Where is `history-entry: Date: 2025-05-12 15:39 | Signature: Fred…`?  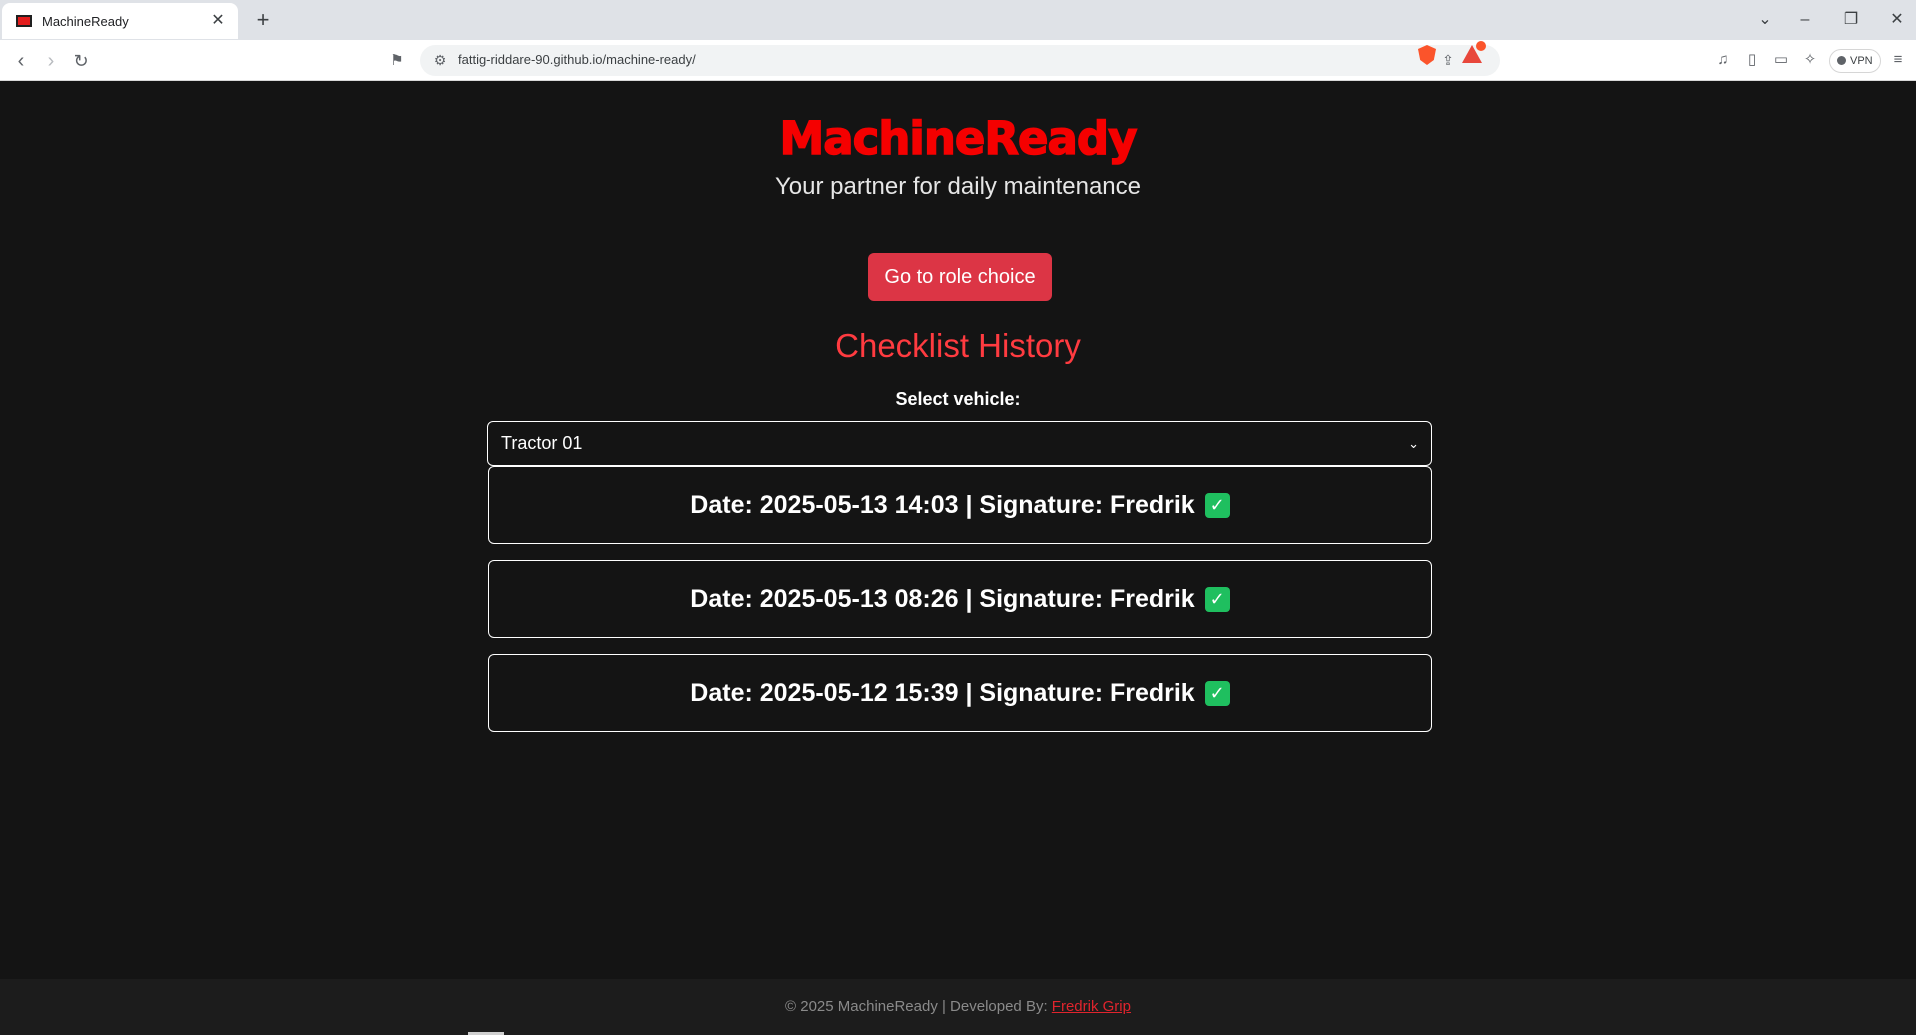
history-entry: Date: 2025-05-12 15:39 | Signature: Fred… is located at coordinates (960, 693).